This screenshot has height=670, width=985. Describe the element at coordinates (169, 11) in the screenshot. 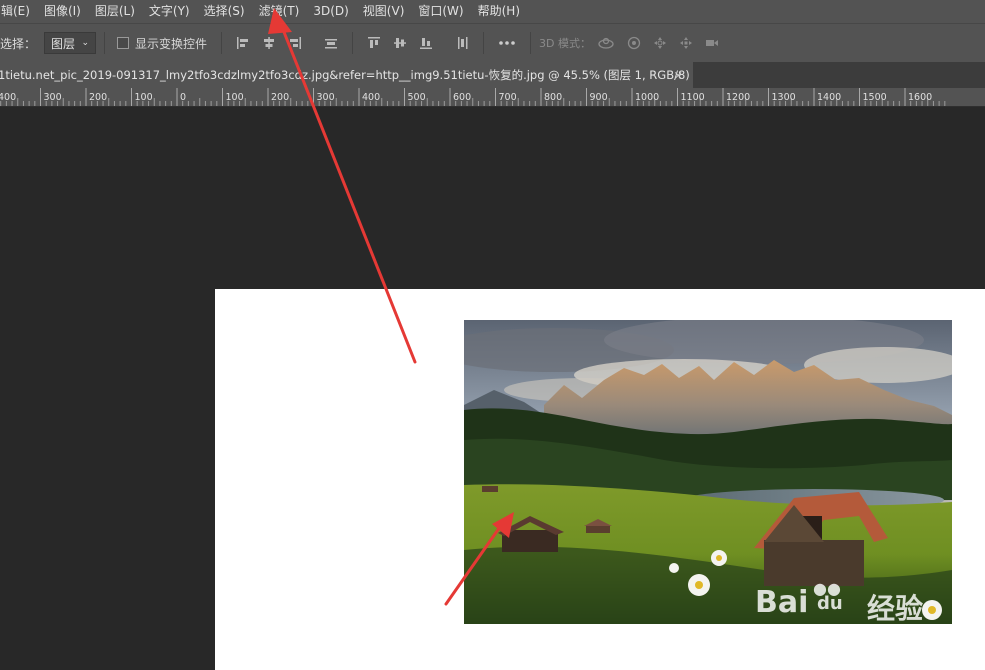

I see `menu-type: 文字(Y)` at that location.